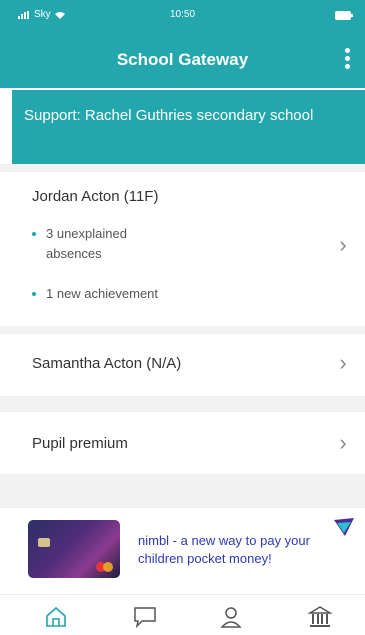  I want to click on card-image, so click(74, 549).